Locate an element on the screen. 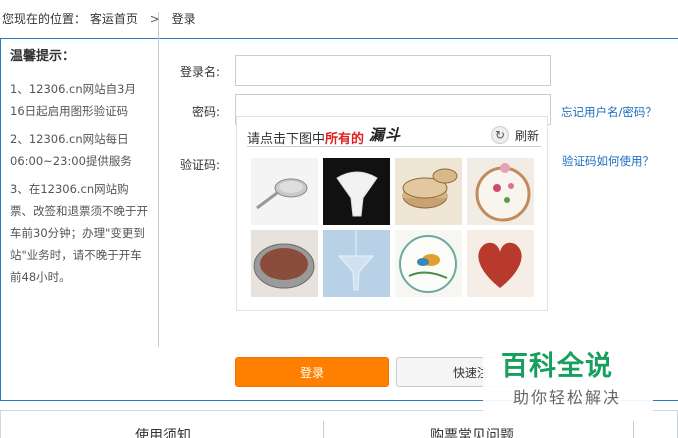  watermark-title: 百科全说 is located at coordinates (557, 366).